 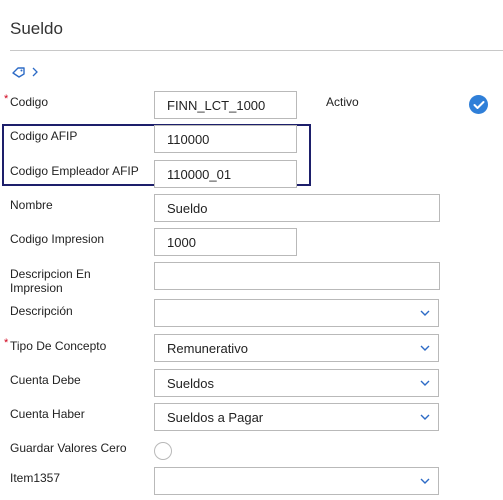 I want to click on codigo-field: FINN_LCT_1000, so click(x=225, y=105).